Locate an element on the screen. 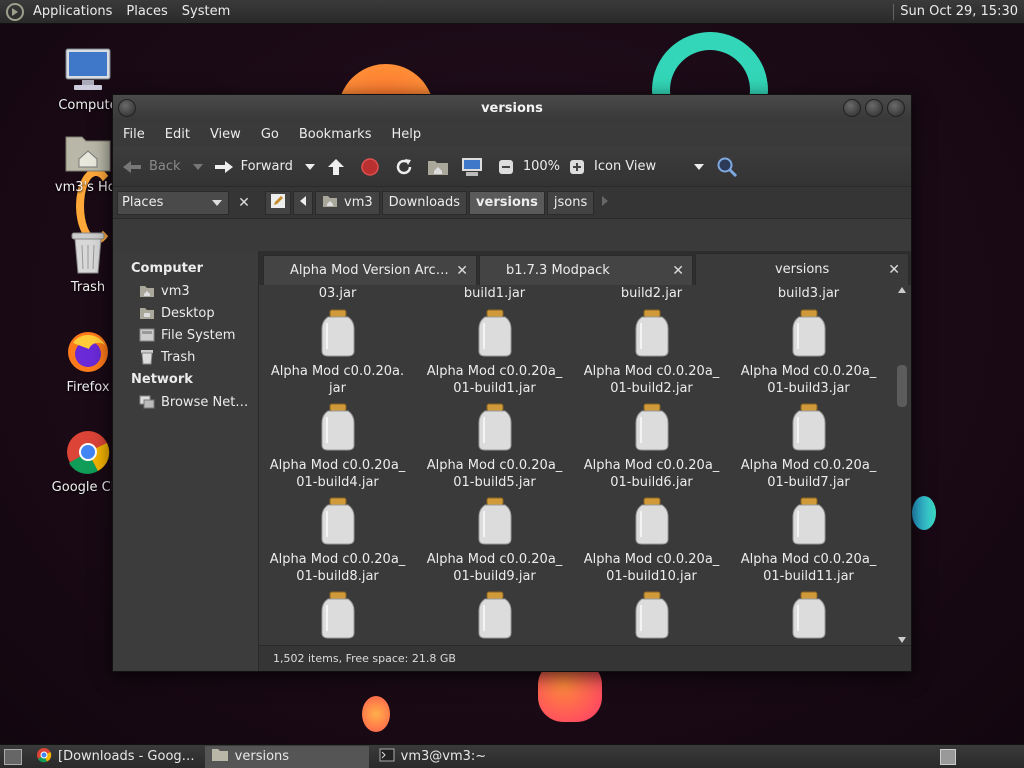  file-item: Alpha Mod c0.0.20a. jar is located at coordinates (337, 352).